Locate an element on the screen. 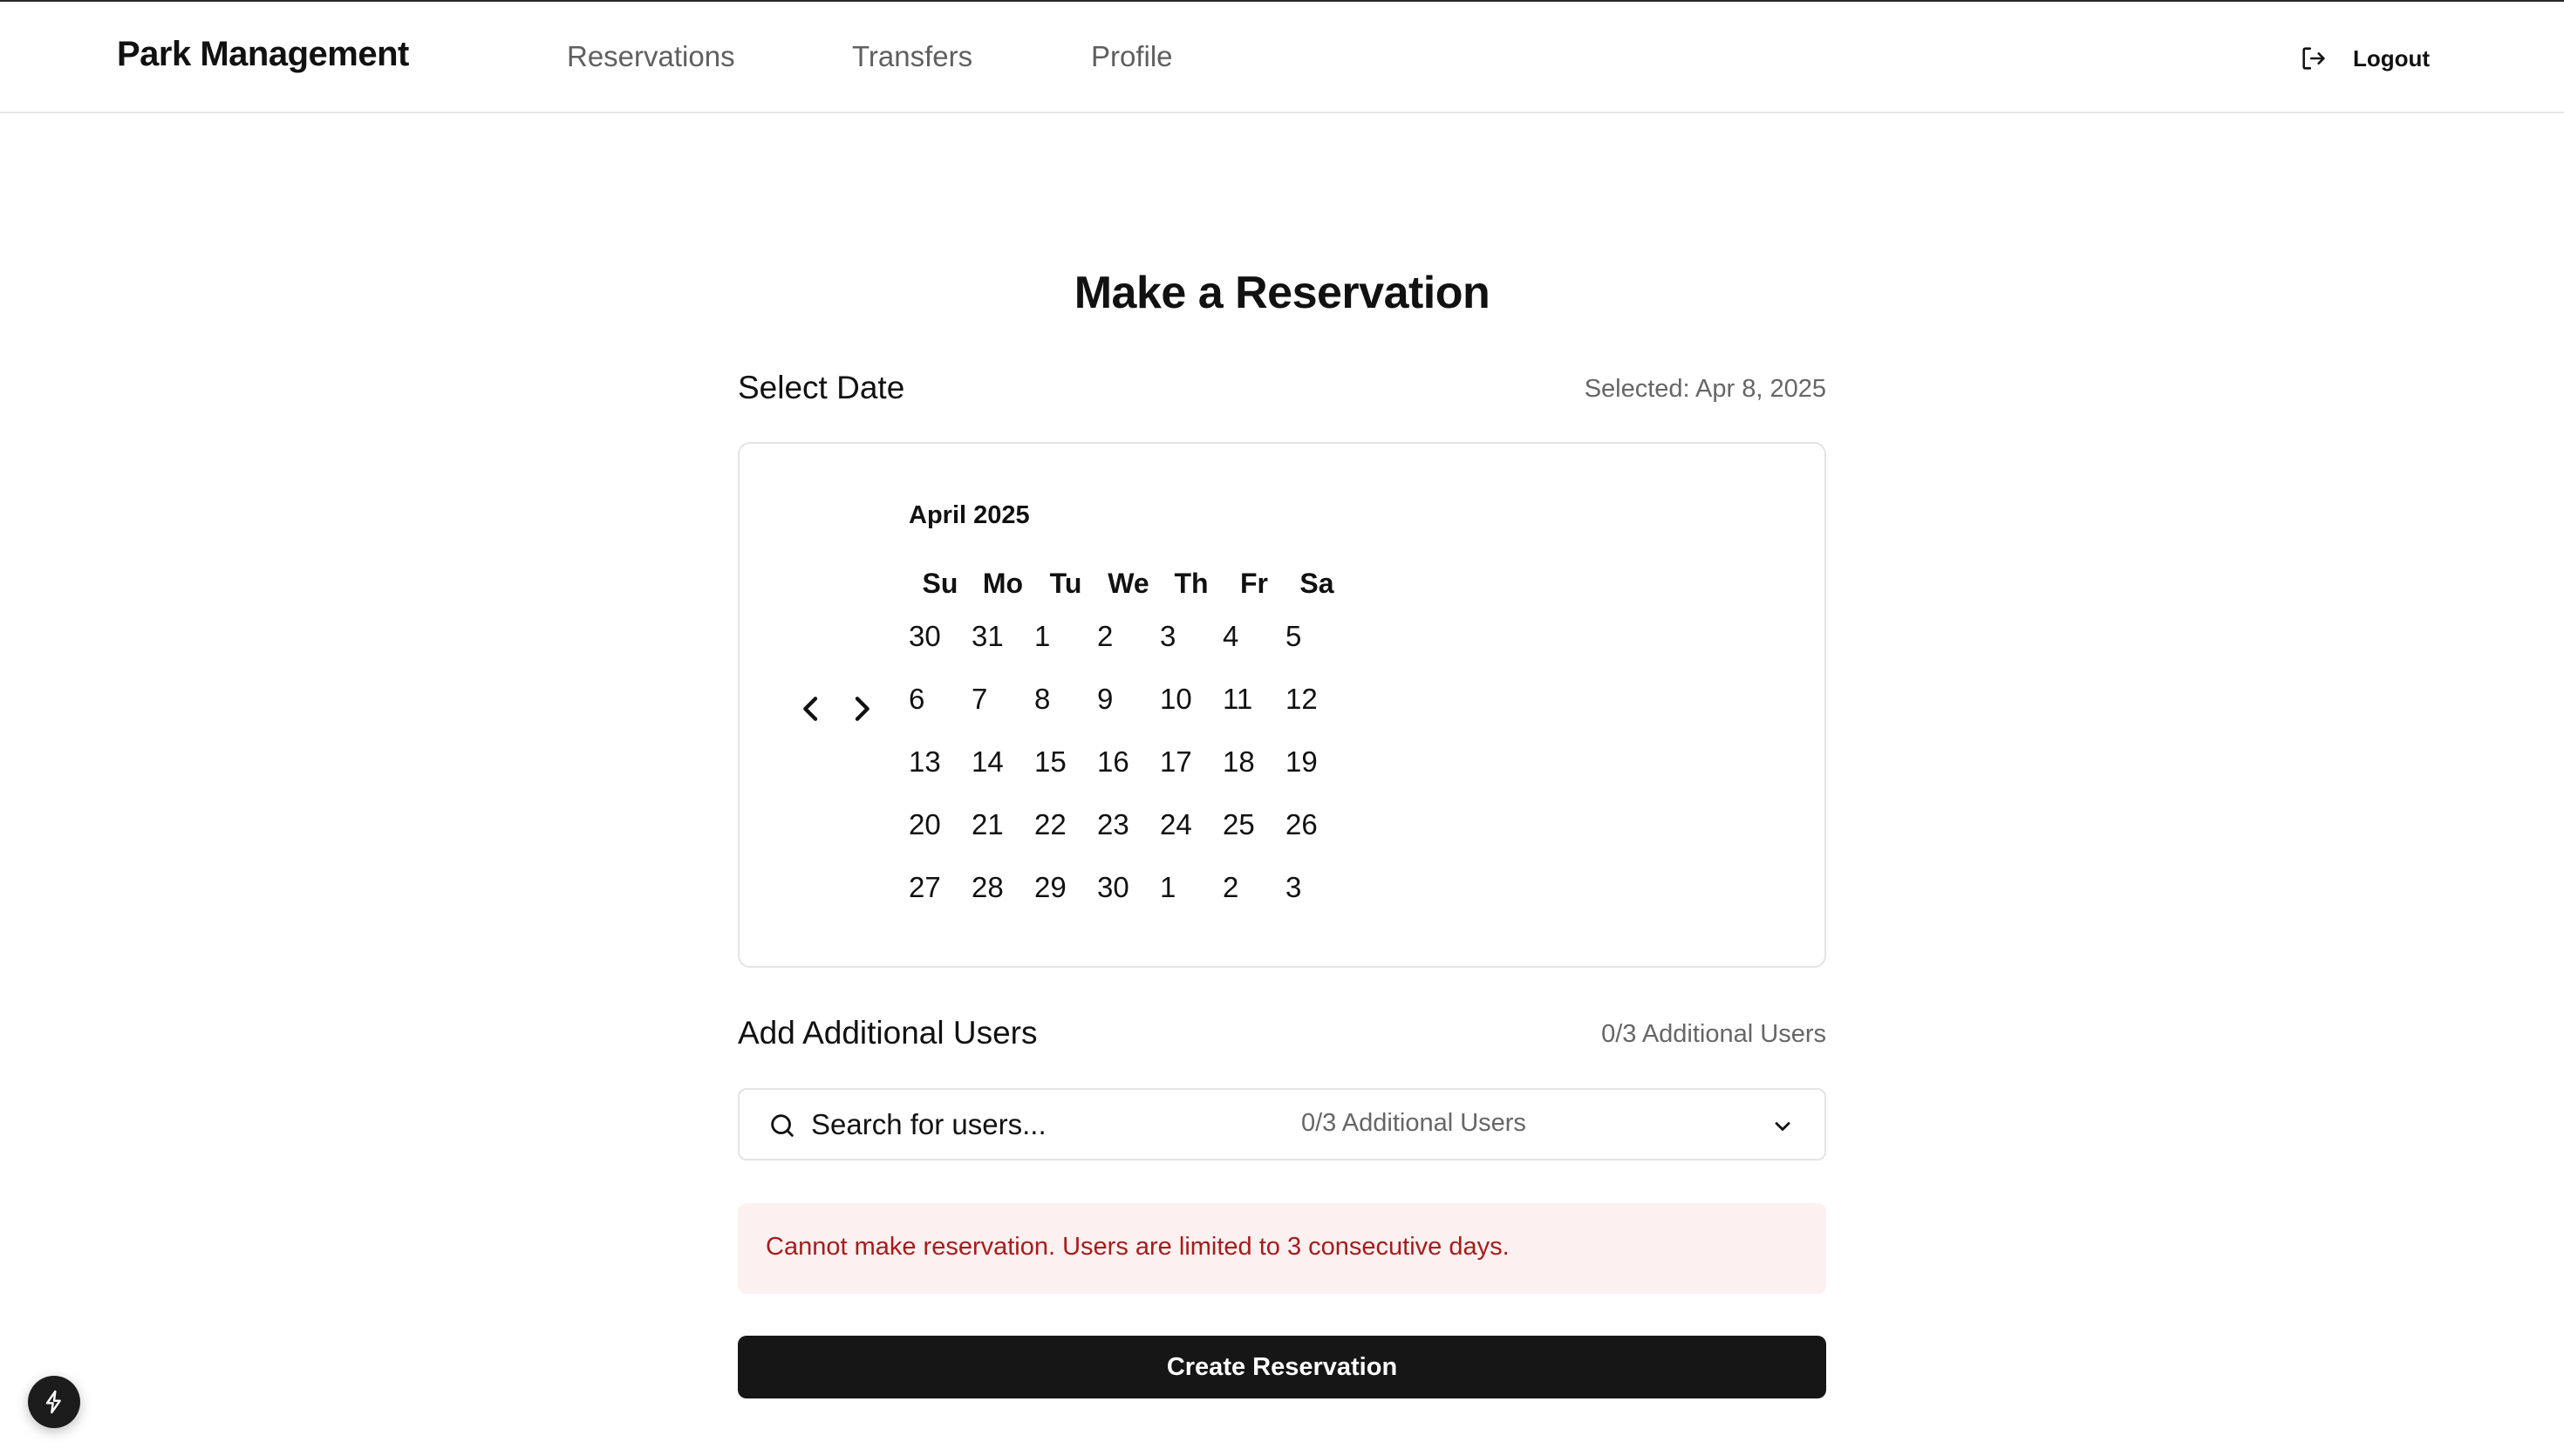 Image resolution: width=2564 pixels, height=1456 pixels. calendar-day: 18 is located at coordinates (1254, 762).